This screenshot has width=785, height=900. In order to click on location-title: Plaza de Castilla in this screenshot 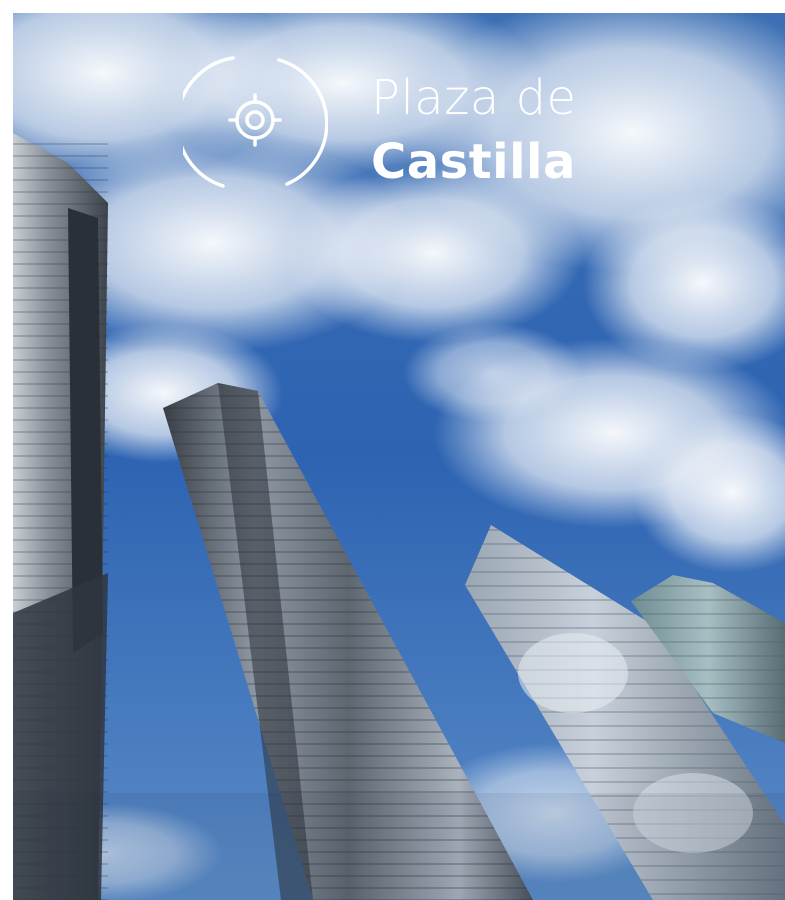, I will do `click(474, 130)`.